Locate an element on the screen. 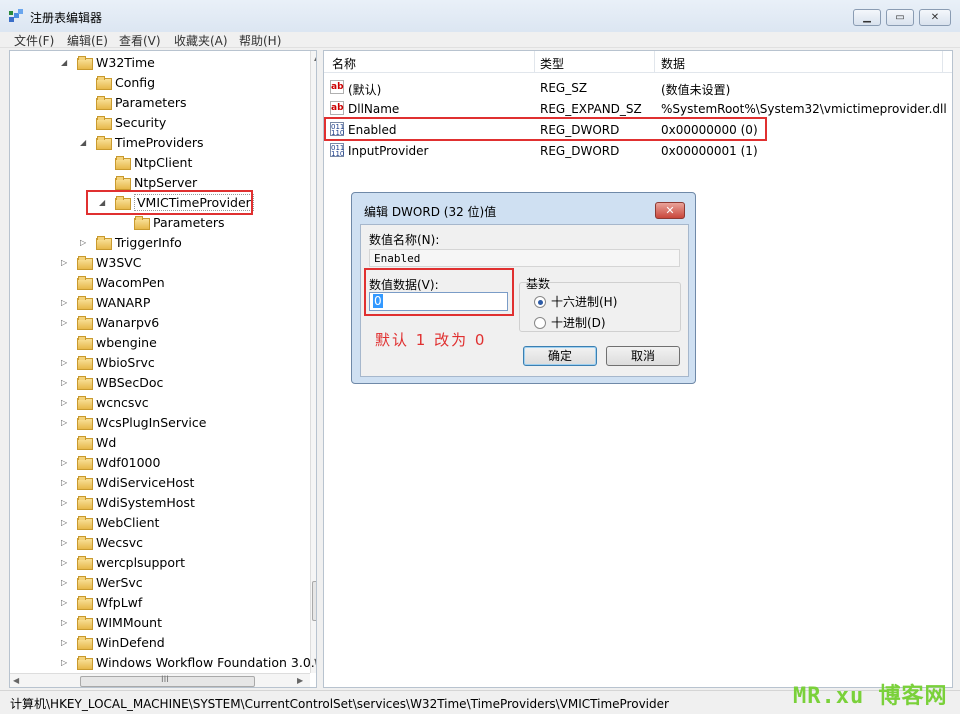 This screenshot has height=714, width=960. tree-node-label: wcncsvc is located at coordinates (122, 402).